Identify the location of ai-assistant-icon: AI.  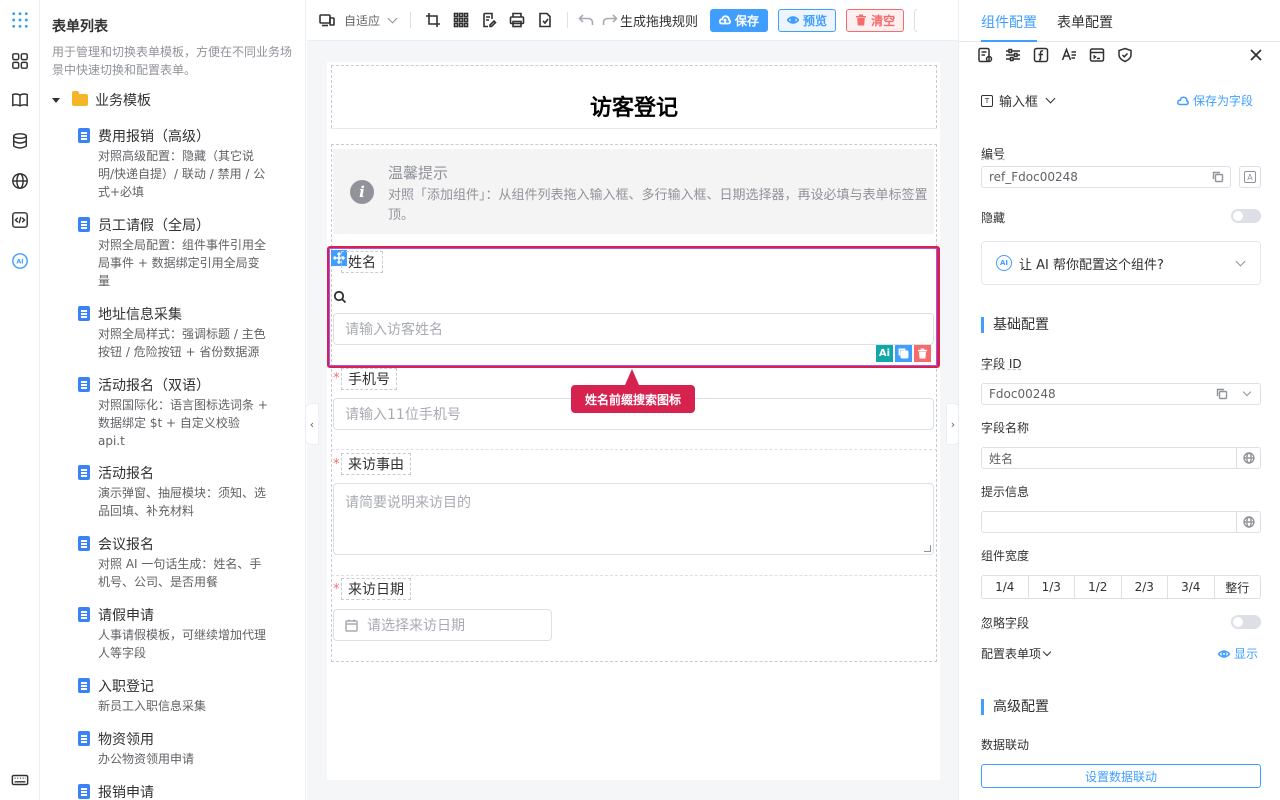
(20, 261).